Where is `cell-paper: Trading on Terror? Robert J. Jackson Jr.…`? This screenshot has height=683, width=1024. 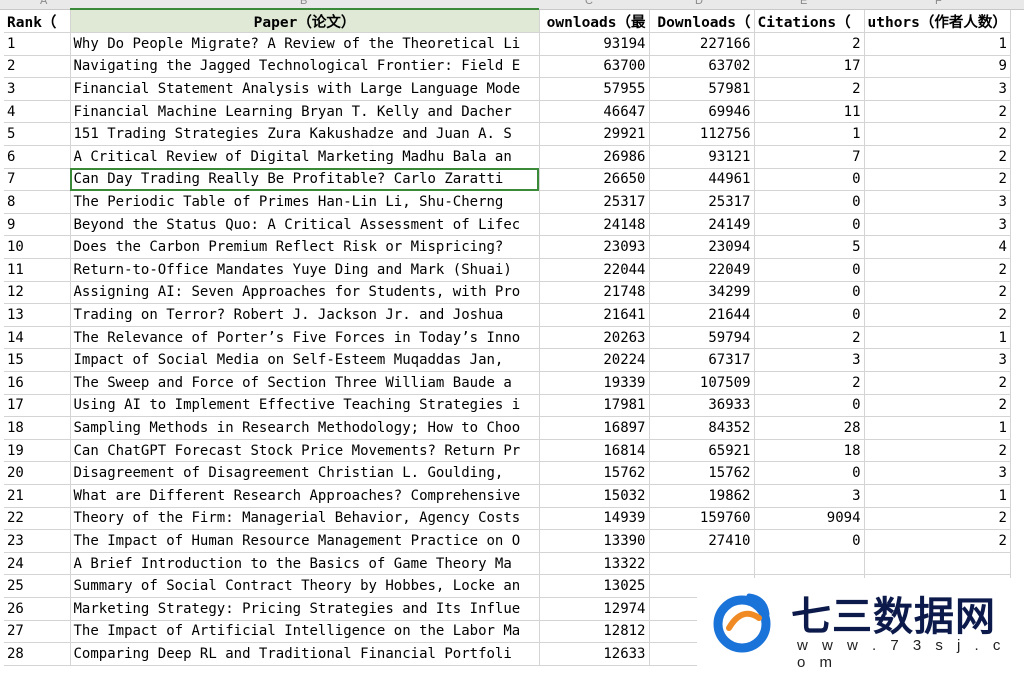 cell-paper: Trading on Terror? Robert J. Jackson Jr.… is located at coordinates (305, 315).